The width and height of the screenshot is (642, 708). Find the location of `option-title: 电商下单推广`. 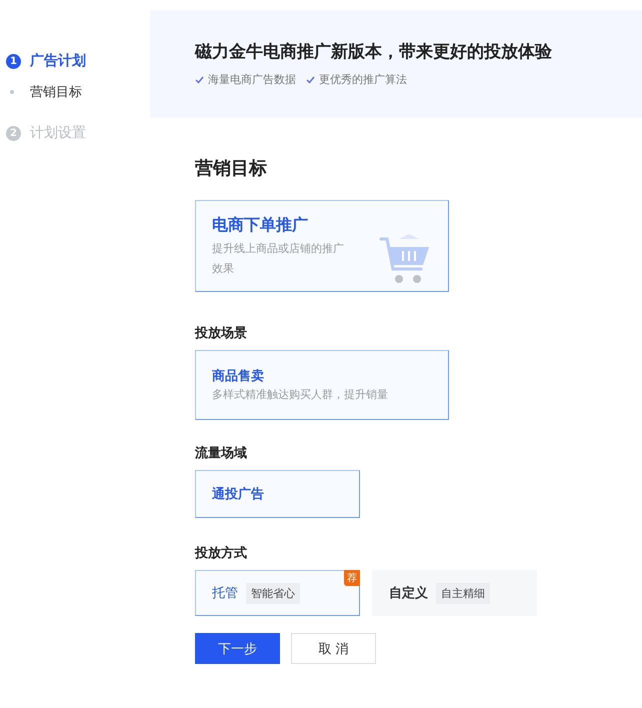

option-title: 电商下单推广 is located at coordinates (260, 225).